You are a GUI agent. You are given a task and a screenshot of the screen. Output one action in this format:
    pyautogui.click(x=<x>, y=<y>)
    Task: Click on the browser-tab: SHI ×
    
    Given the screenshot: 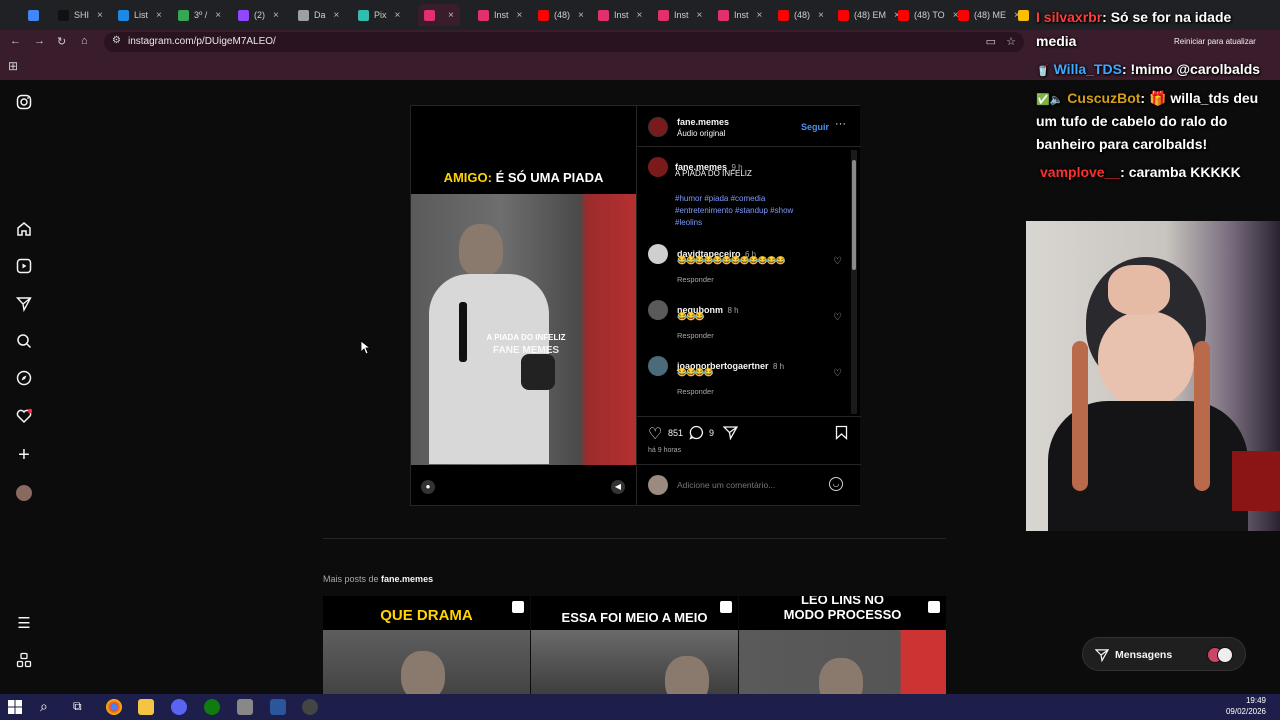 What is the action you would take?
    pyautogui.click(x=80, y=15)
    